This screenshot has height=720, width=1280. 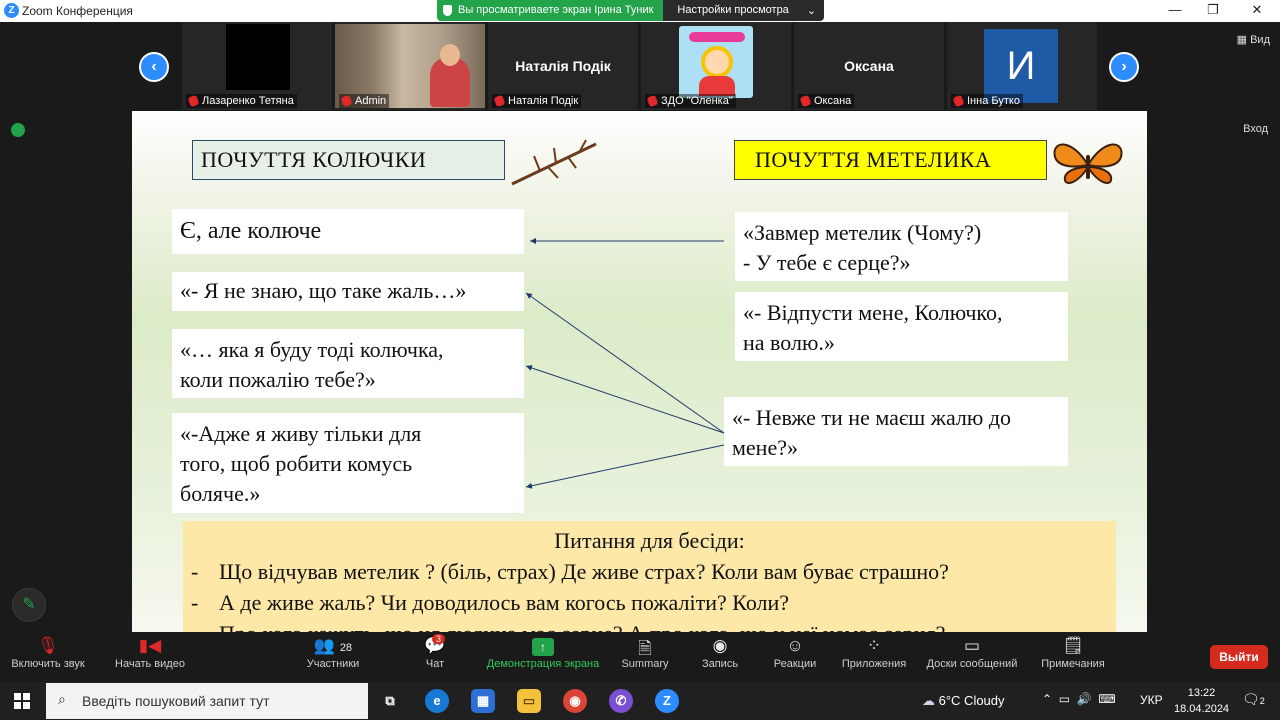 What do you see at coordinates (1257, 10) in the screenshot?
I see `close-icon: ✕` at bounding box center [1257, 10].